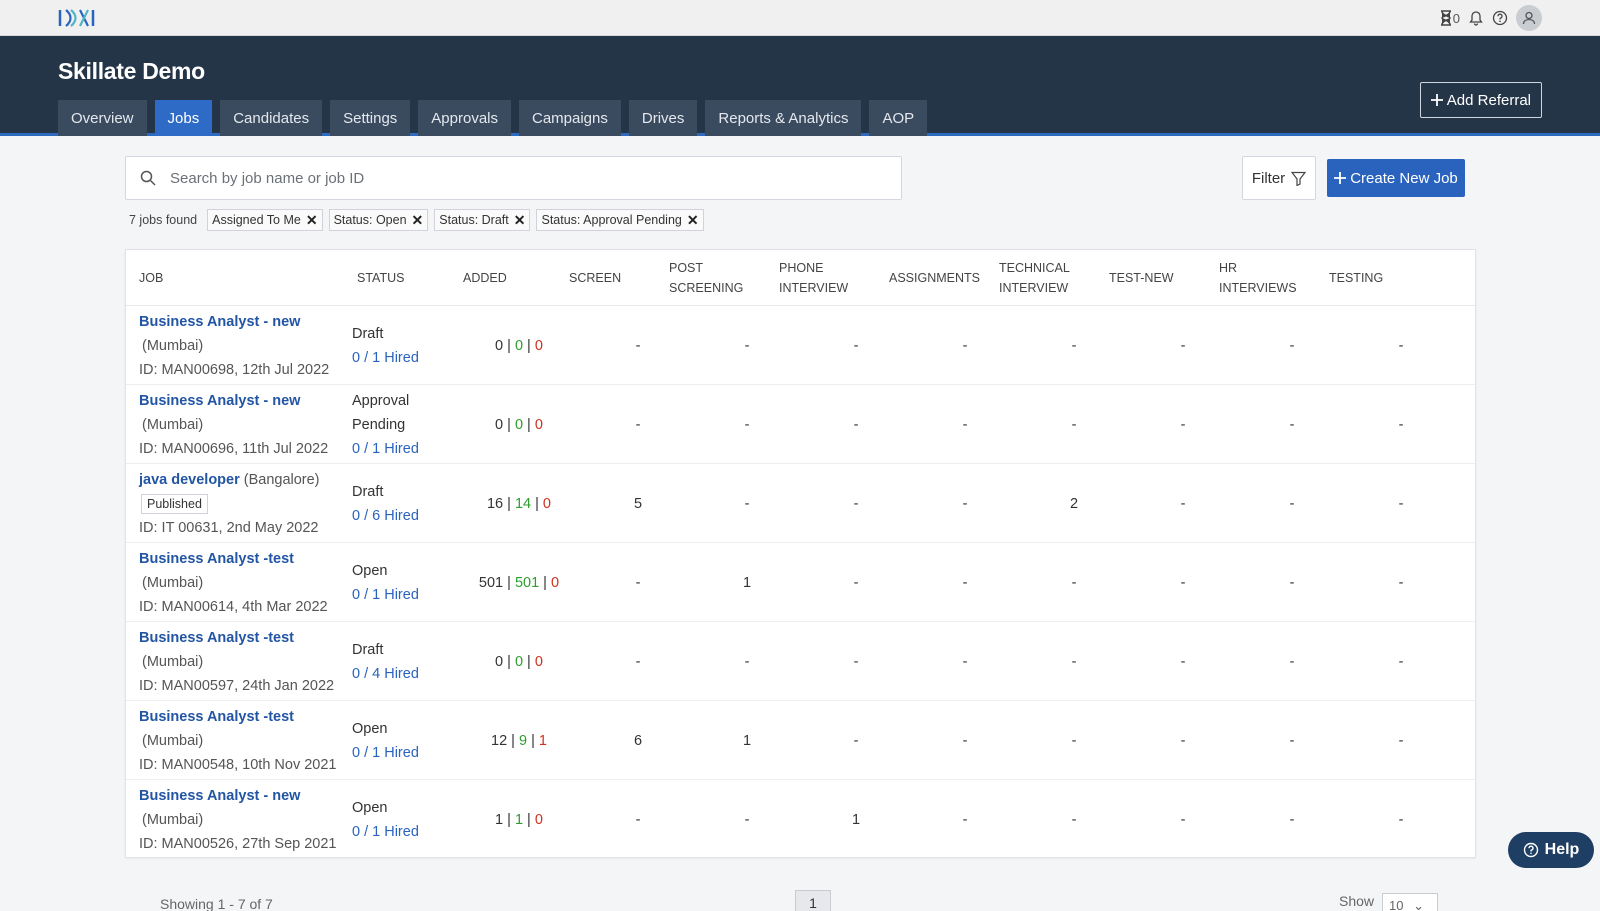 This screenshot has width=1600, height=911. What do you see at coordinates (499, 820) in the screenshot?
I see `added-total: 1` at bounding box center [499, 820].